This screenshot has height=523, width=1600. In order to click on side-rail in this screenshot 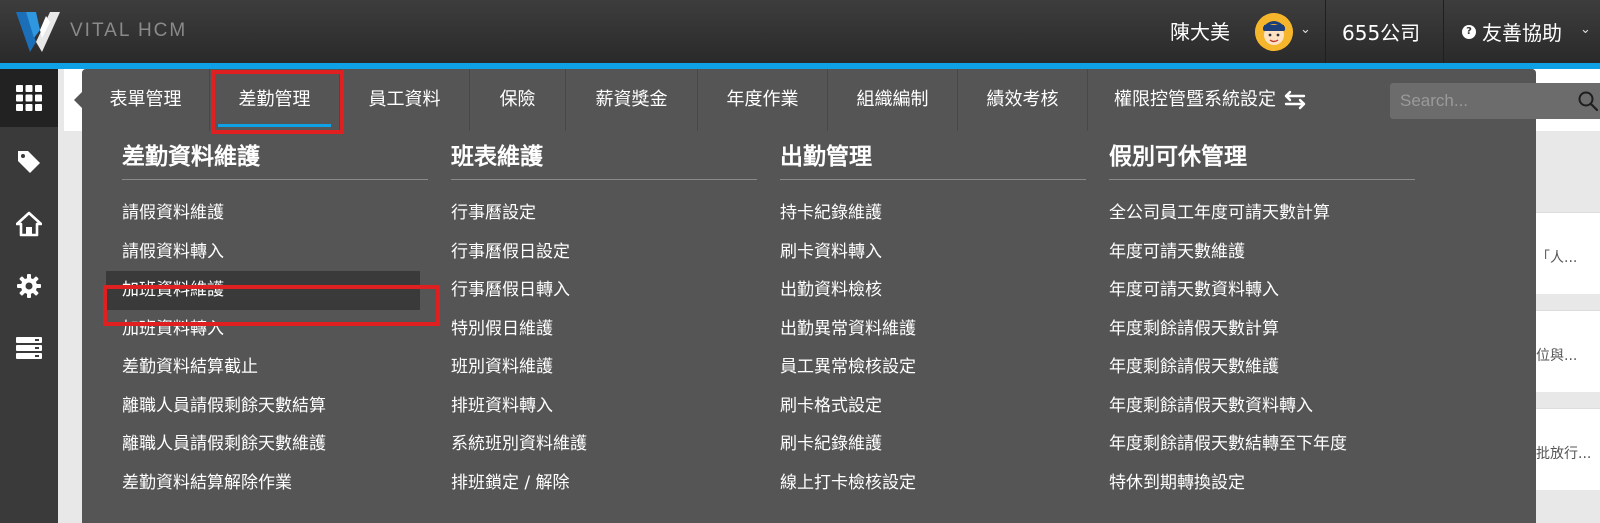, I will do `click(29, 296)`.